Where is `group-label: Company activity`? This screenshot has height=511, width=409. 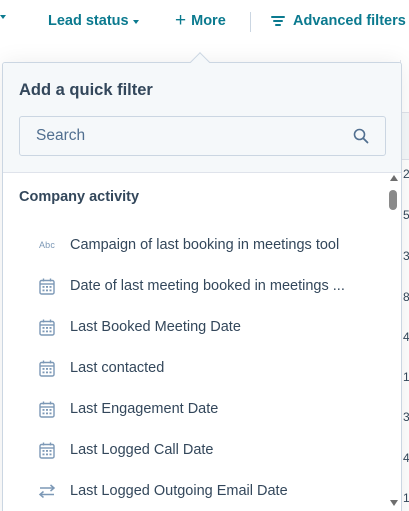 group-label: Company activity is located at coordinates (79, 197).